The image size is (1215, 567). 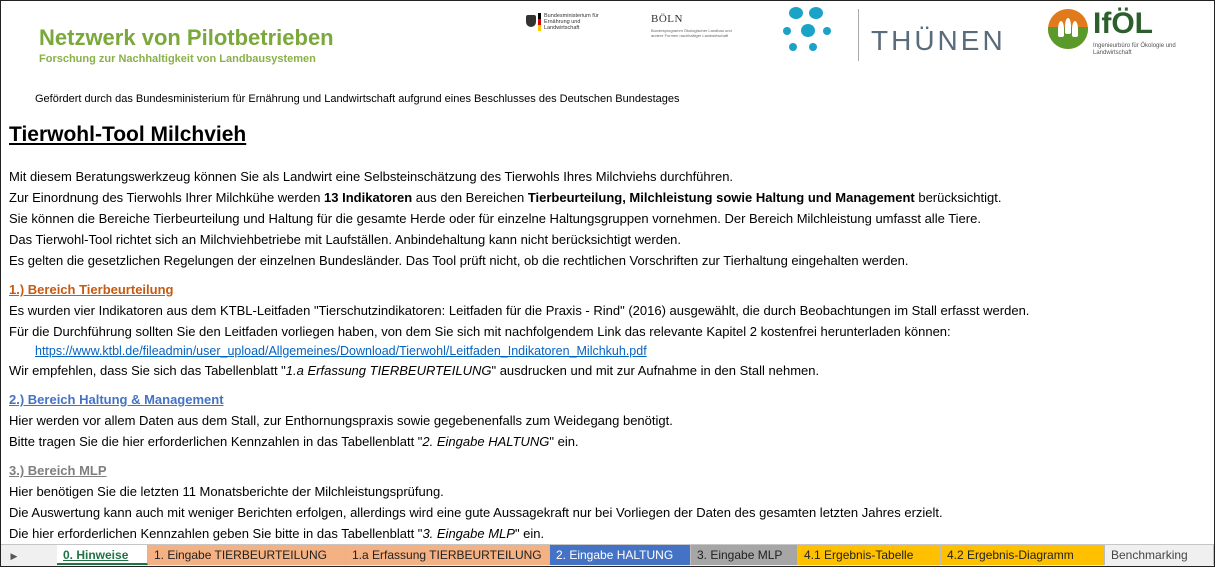 What do you see at coordinates (531, 21) in the screenshot?
I see `federal-eagle-icon` at bounding box center [531, 21].